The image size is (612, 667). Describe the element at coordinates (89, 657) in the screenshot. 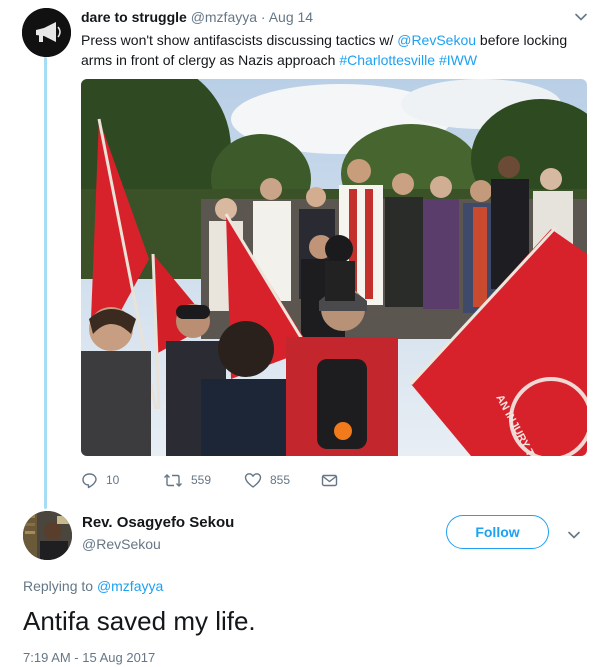

I see `tweet-timestamp: 7:19 AM - 15 Aug 2017` at that location.